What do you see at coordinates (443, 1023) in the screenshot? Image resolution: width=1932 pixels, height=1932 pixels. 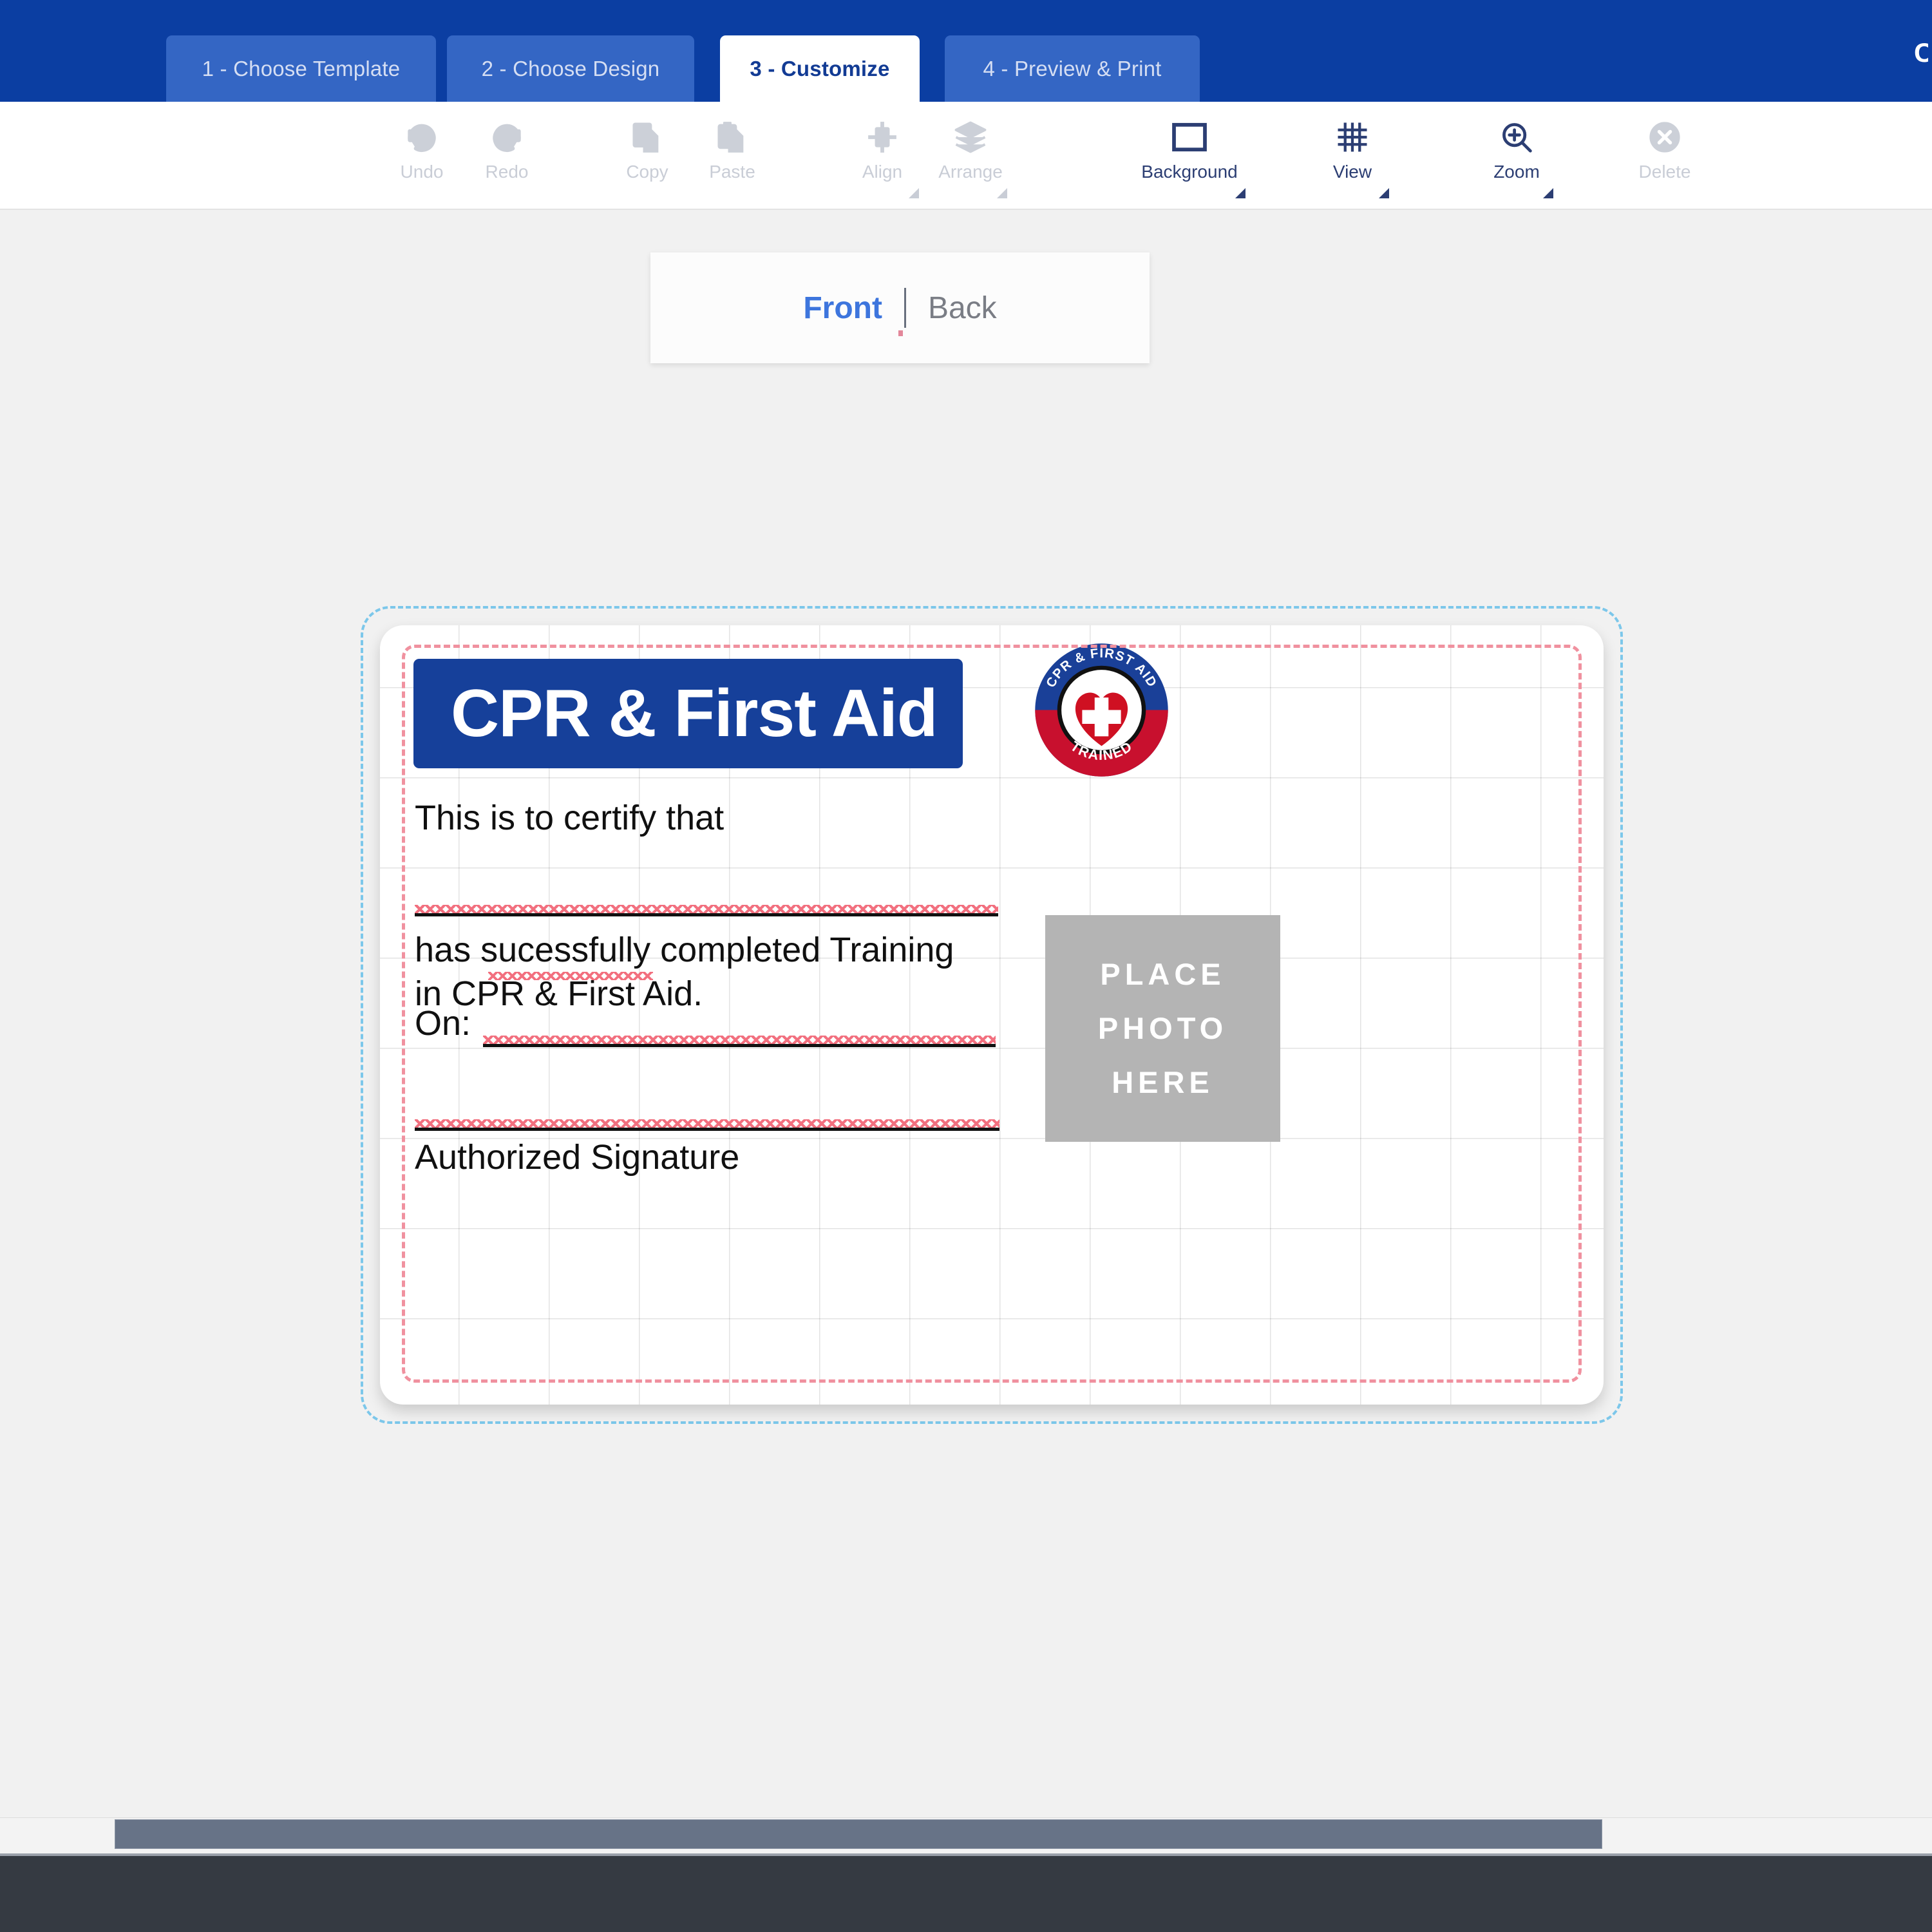 I see `date-label: On:` at bounding box center [443, 1023].